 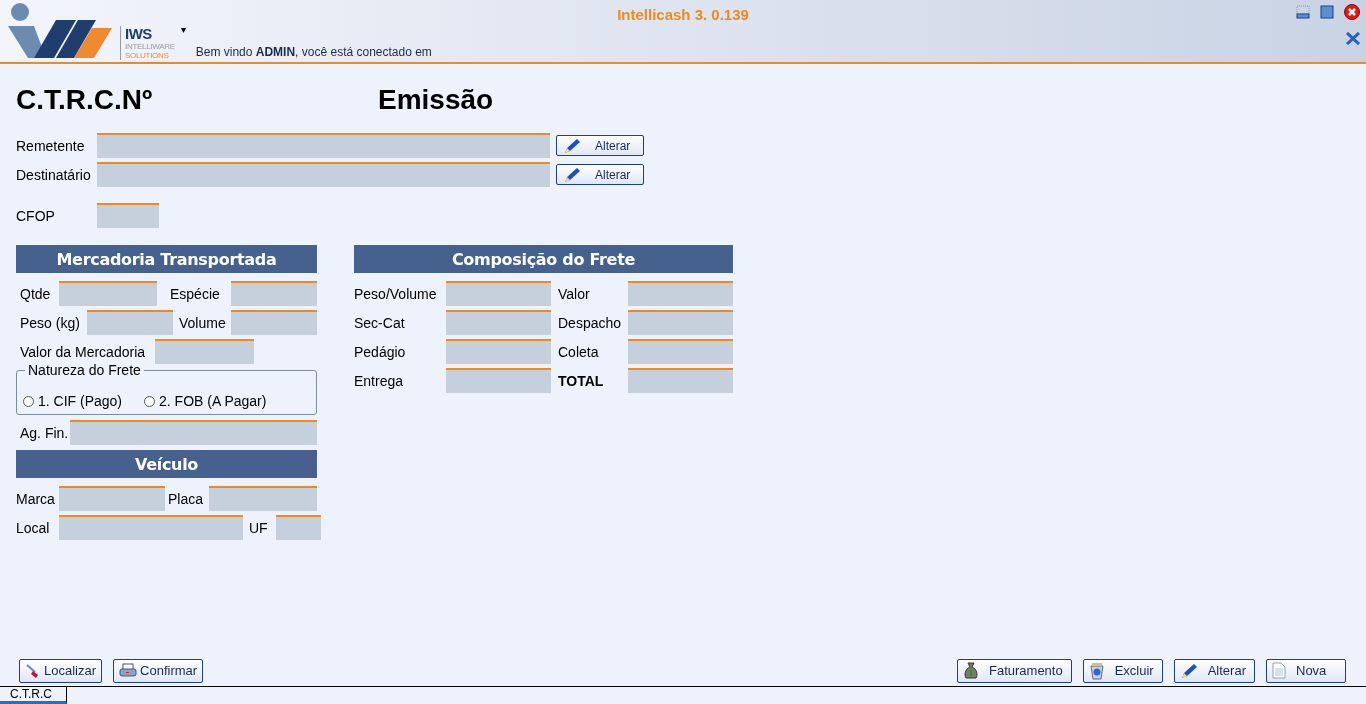 I want to click on section-header: Veículo, so click(x=166, y=464).